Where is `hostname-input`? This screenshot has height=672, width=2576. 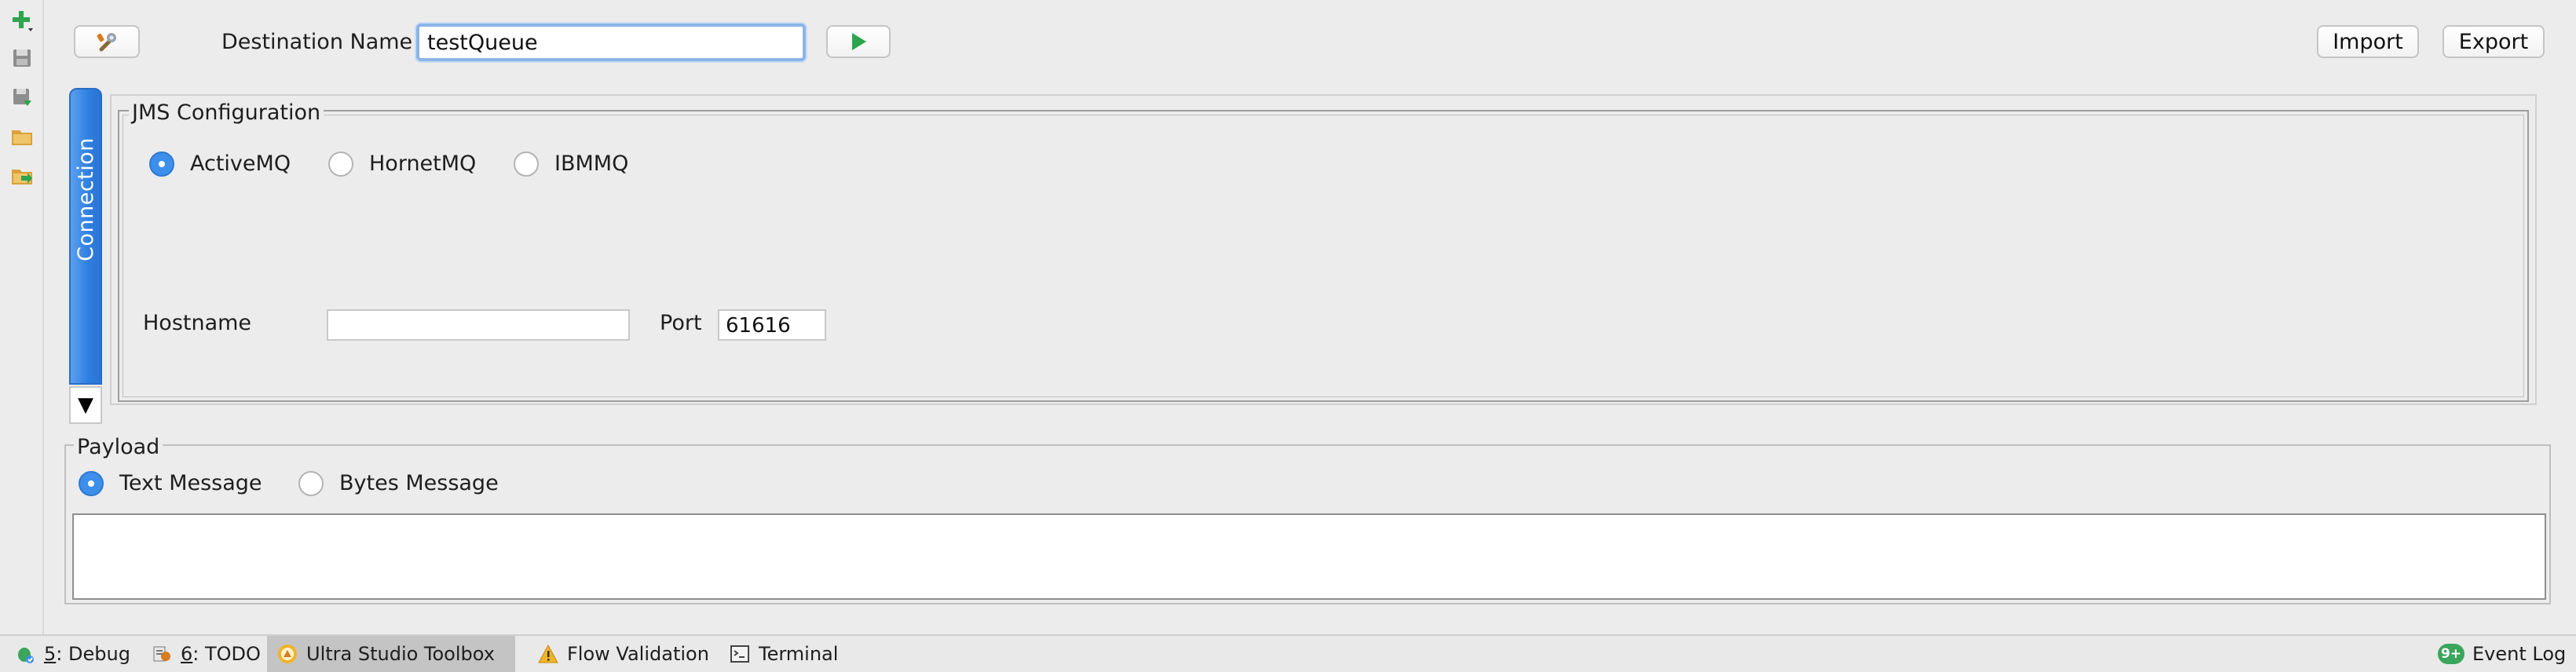
hostname-input is located at coordinates (479, 325).